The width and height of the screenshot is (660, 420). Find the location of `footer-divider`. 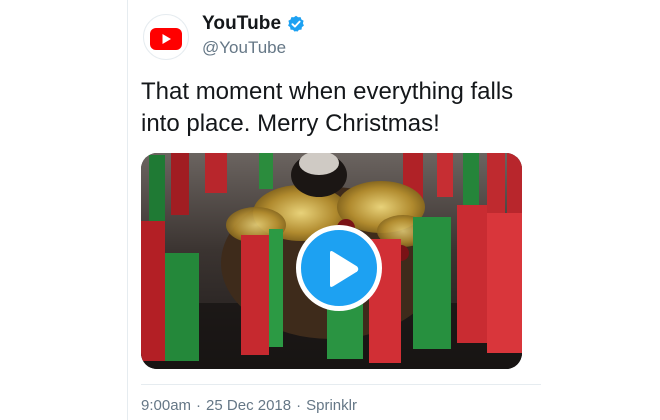

footer-divider is located at coordinates (341, 384).